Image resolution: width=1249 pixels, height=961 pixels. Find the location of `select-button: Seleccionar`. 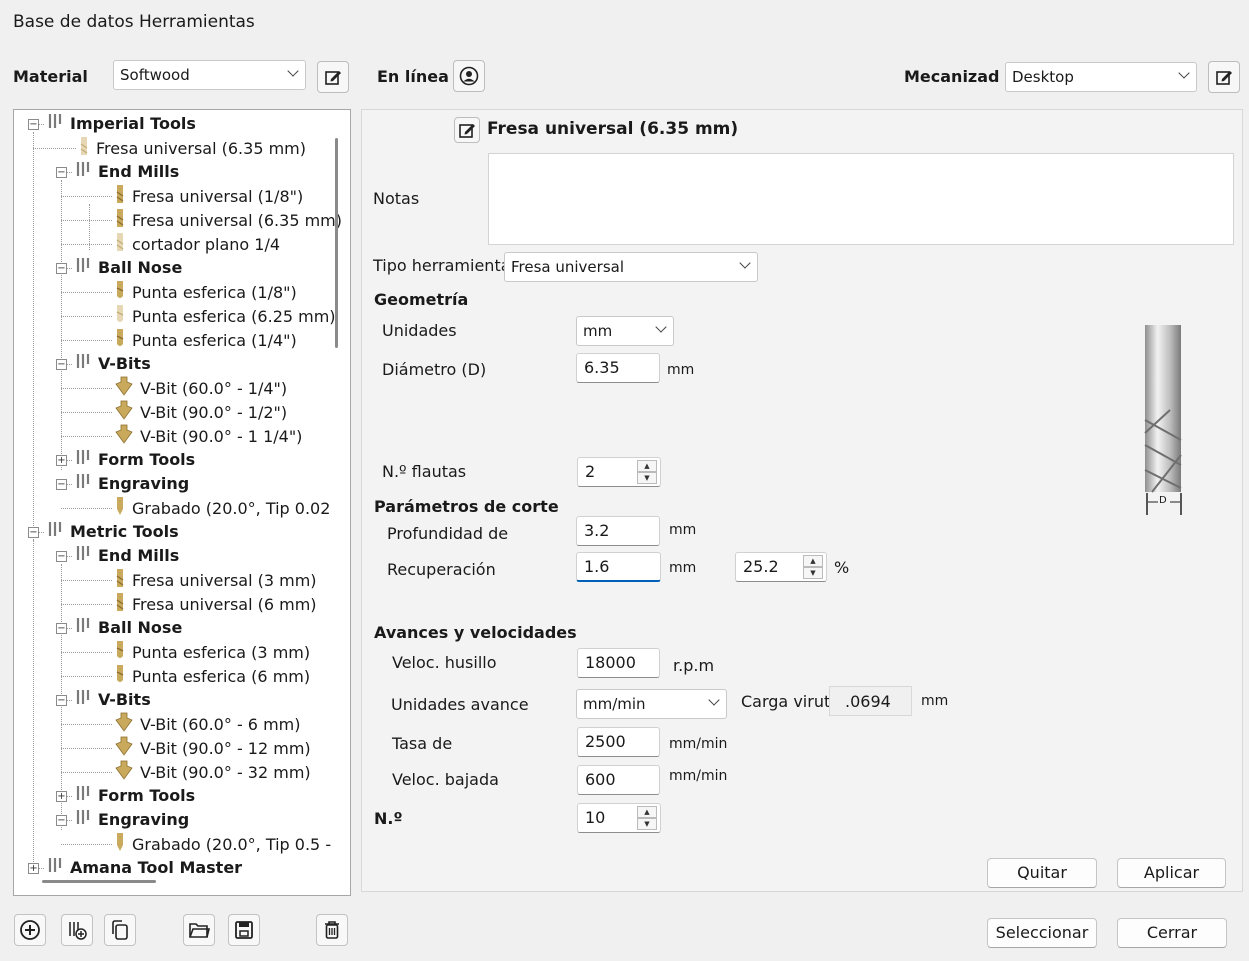

select-button: Seleccionar is located at coordinates (1042, 933).